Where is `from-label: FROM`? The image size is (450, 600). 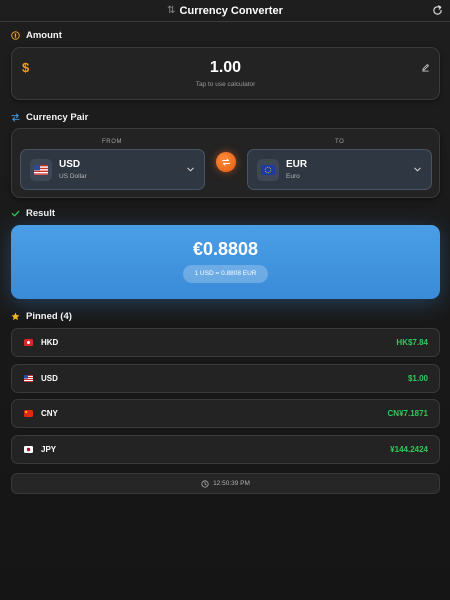 from-label: FROM is located at coordinates (112, 142).